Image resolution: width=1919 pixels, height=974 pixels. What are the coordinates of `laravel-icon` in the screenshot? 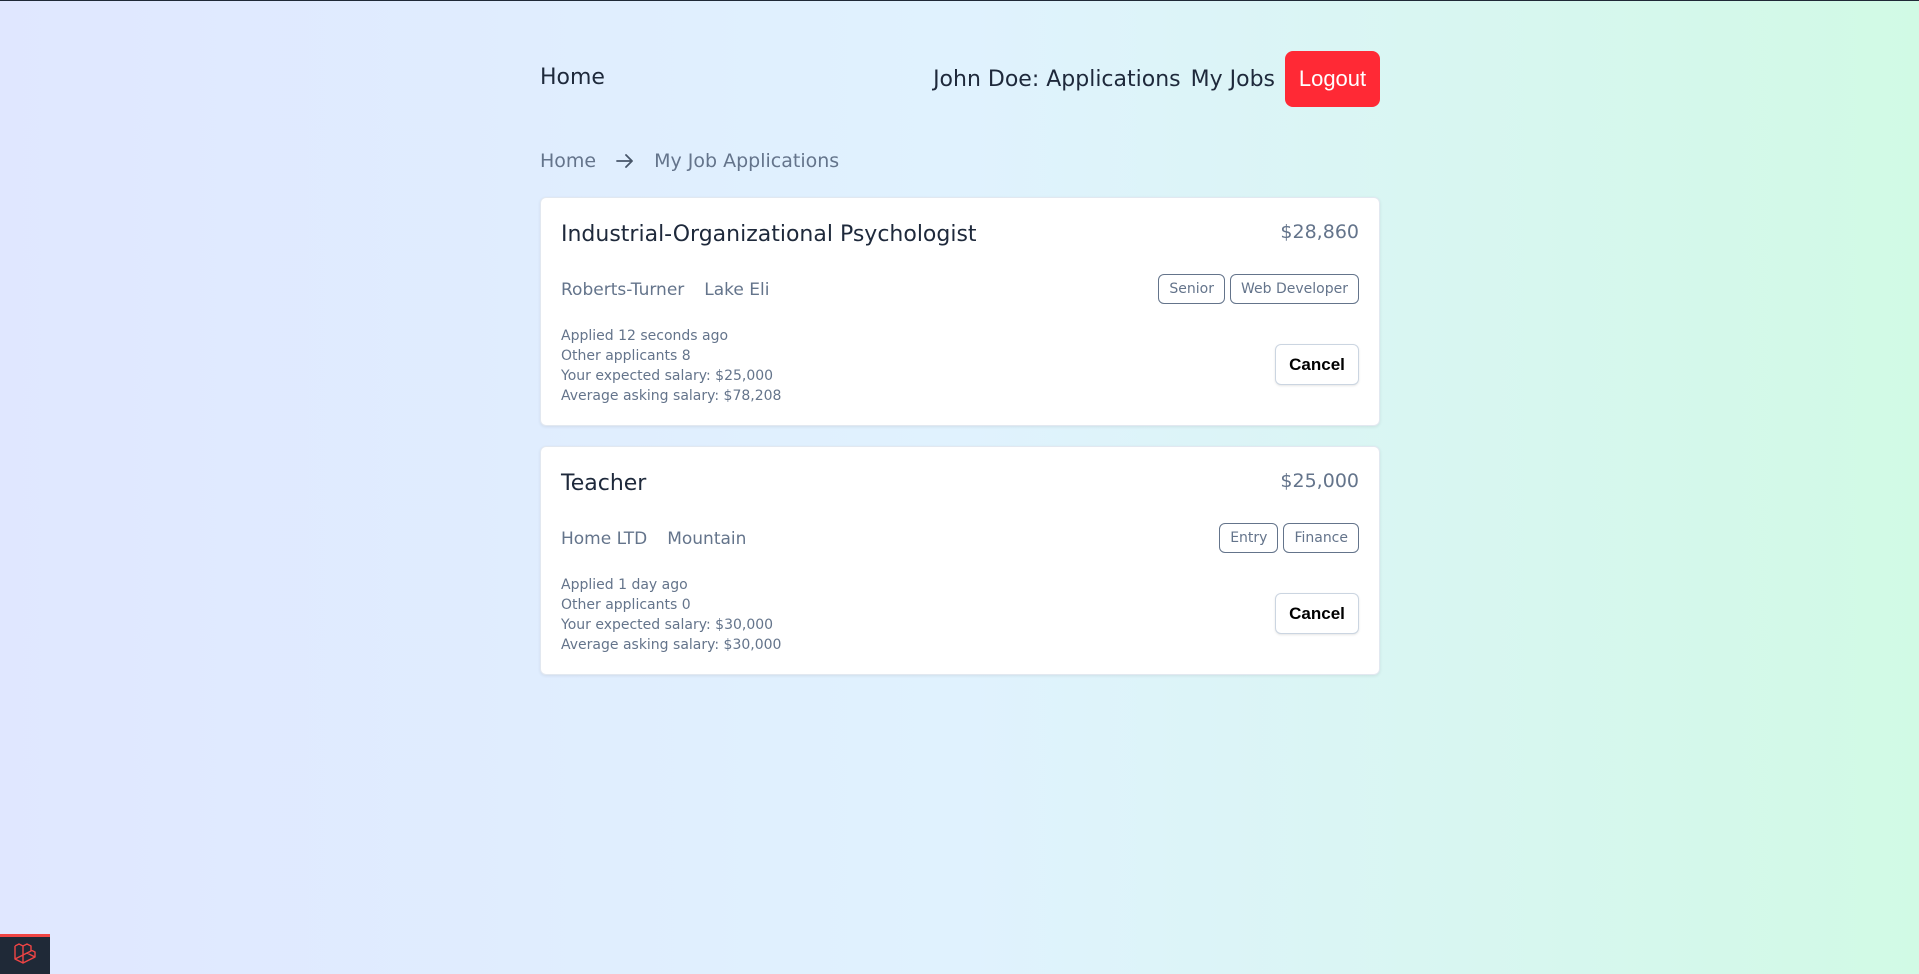 It's located at (25, 956).